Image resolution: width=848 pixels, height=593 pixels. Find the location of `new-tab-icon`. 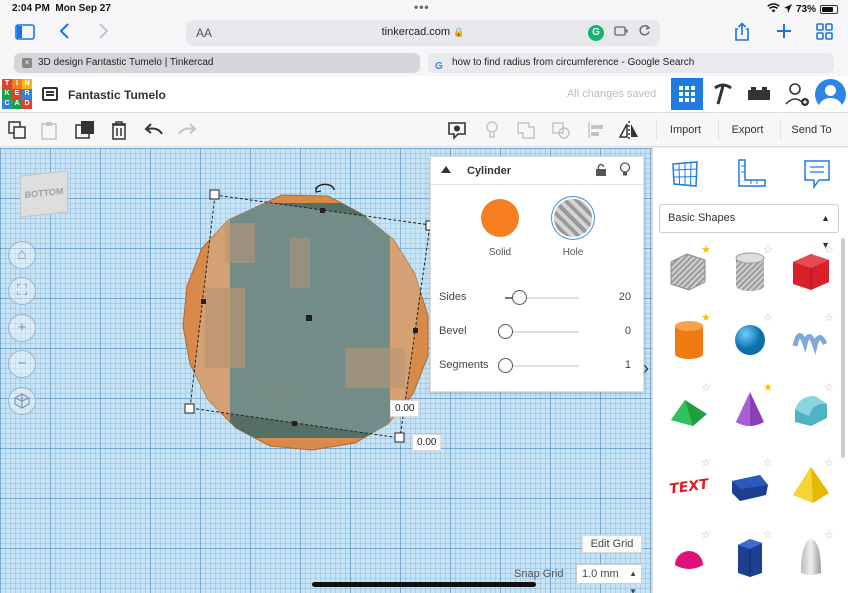

new-tab-icon is located at coordinates (784, 33).